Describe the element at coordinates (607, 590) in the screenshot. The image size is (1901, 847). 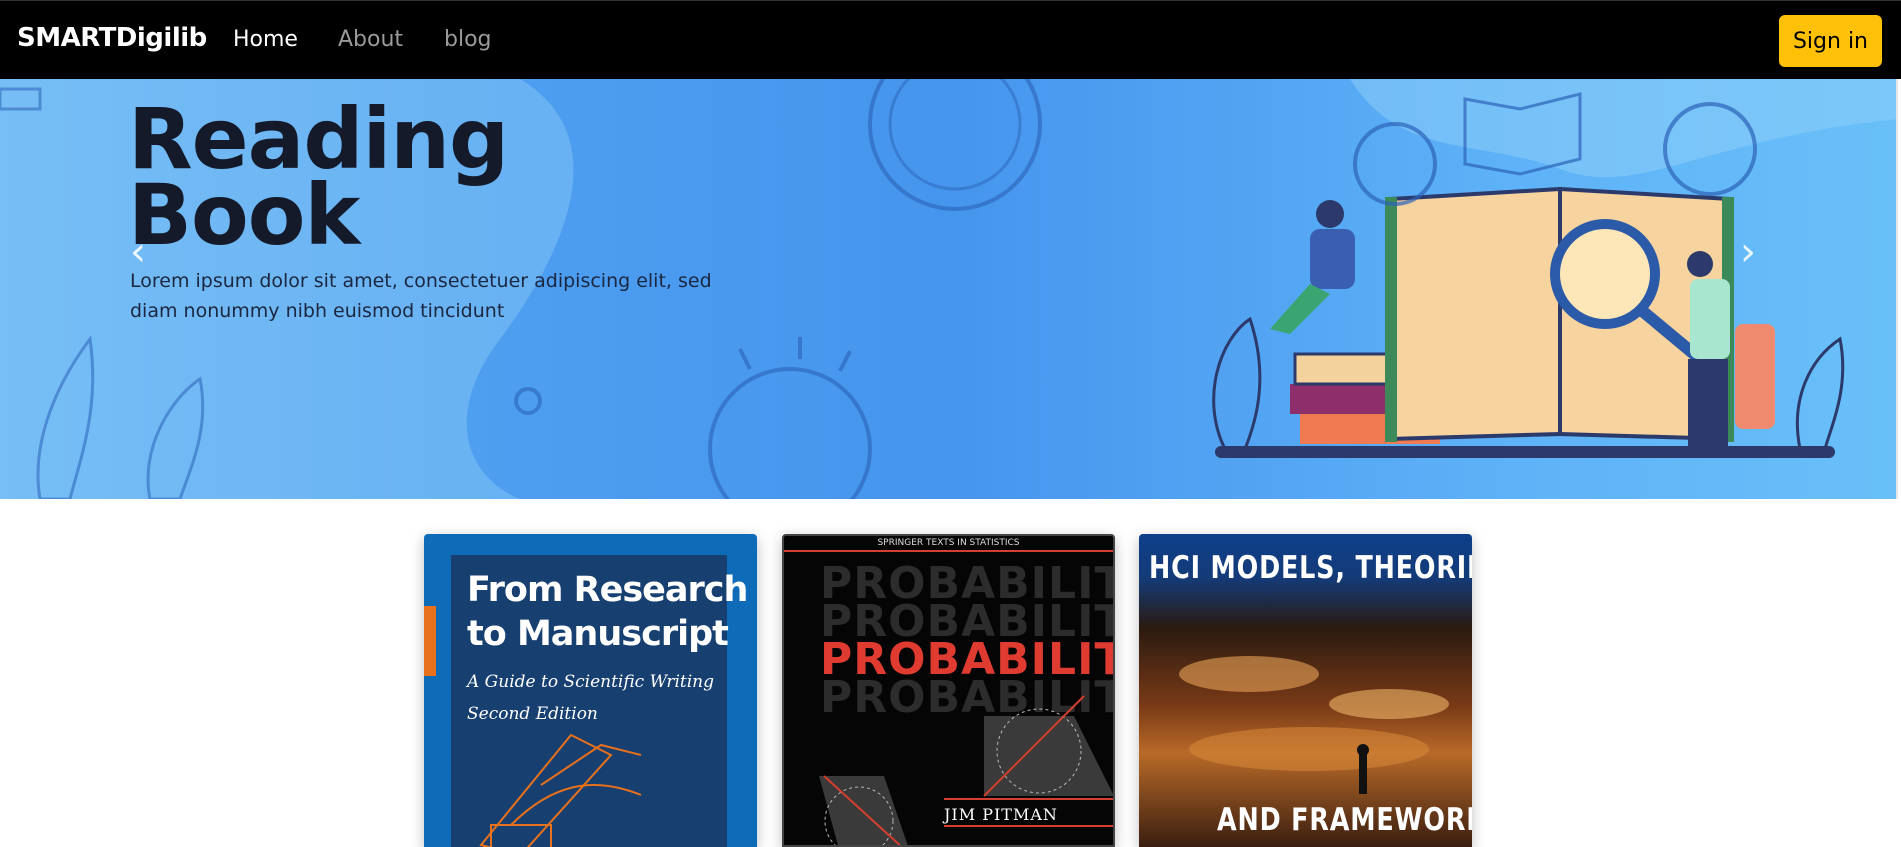
I see `book-title-line1: From Research` at that location.